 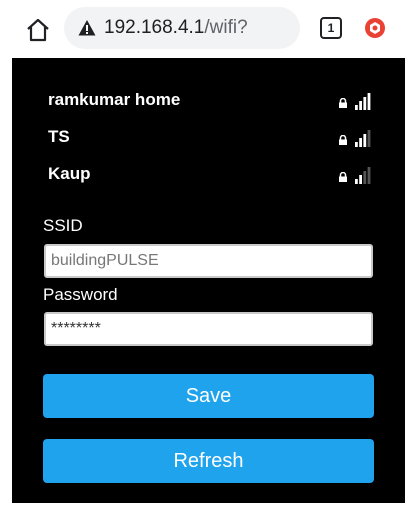 I want to click on network-name: TS, so click(x=59, y=136).